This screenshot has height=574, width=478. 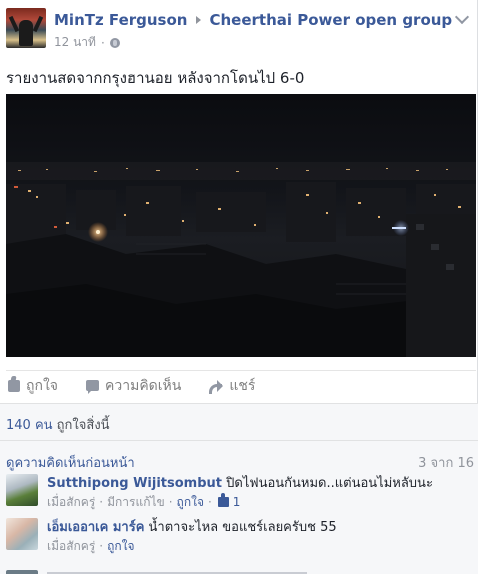 What do you see at coordinates (143, 385) in the screenshot?
I see `comment-label: ความคิดเห็น` at bounding box center [143, 385].